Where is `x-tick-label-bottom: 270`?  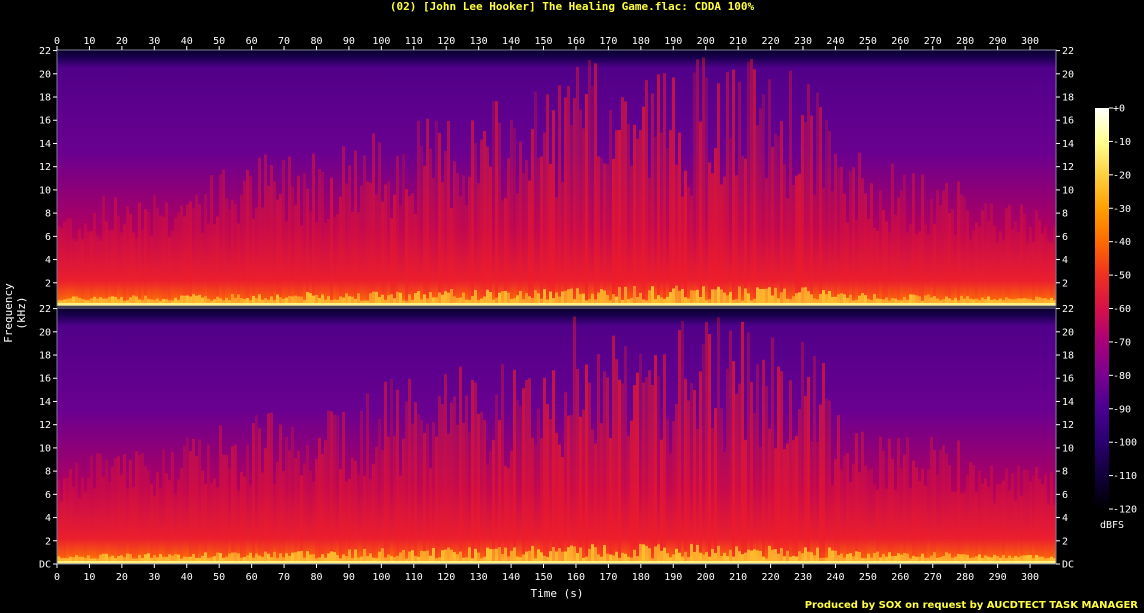 x-tick-label-bottom: 270 is located at coordinates (933, 577).